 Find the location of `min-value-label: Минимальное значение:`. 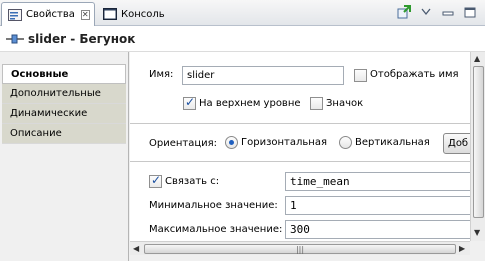

min-value-label: Минимальное значение: is located at coordinates (213, 205).